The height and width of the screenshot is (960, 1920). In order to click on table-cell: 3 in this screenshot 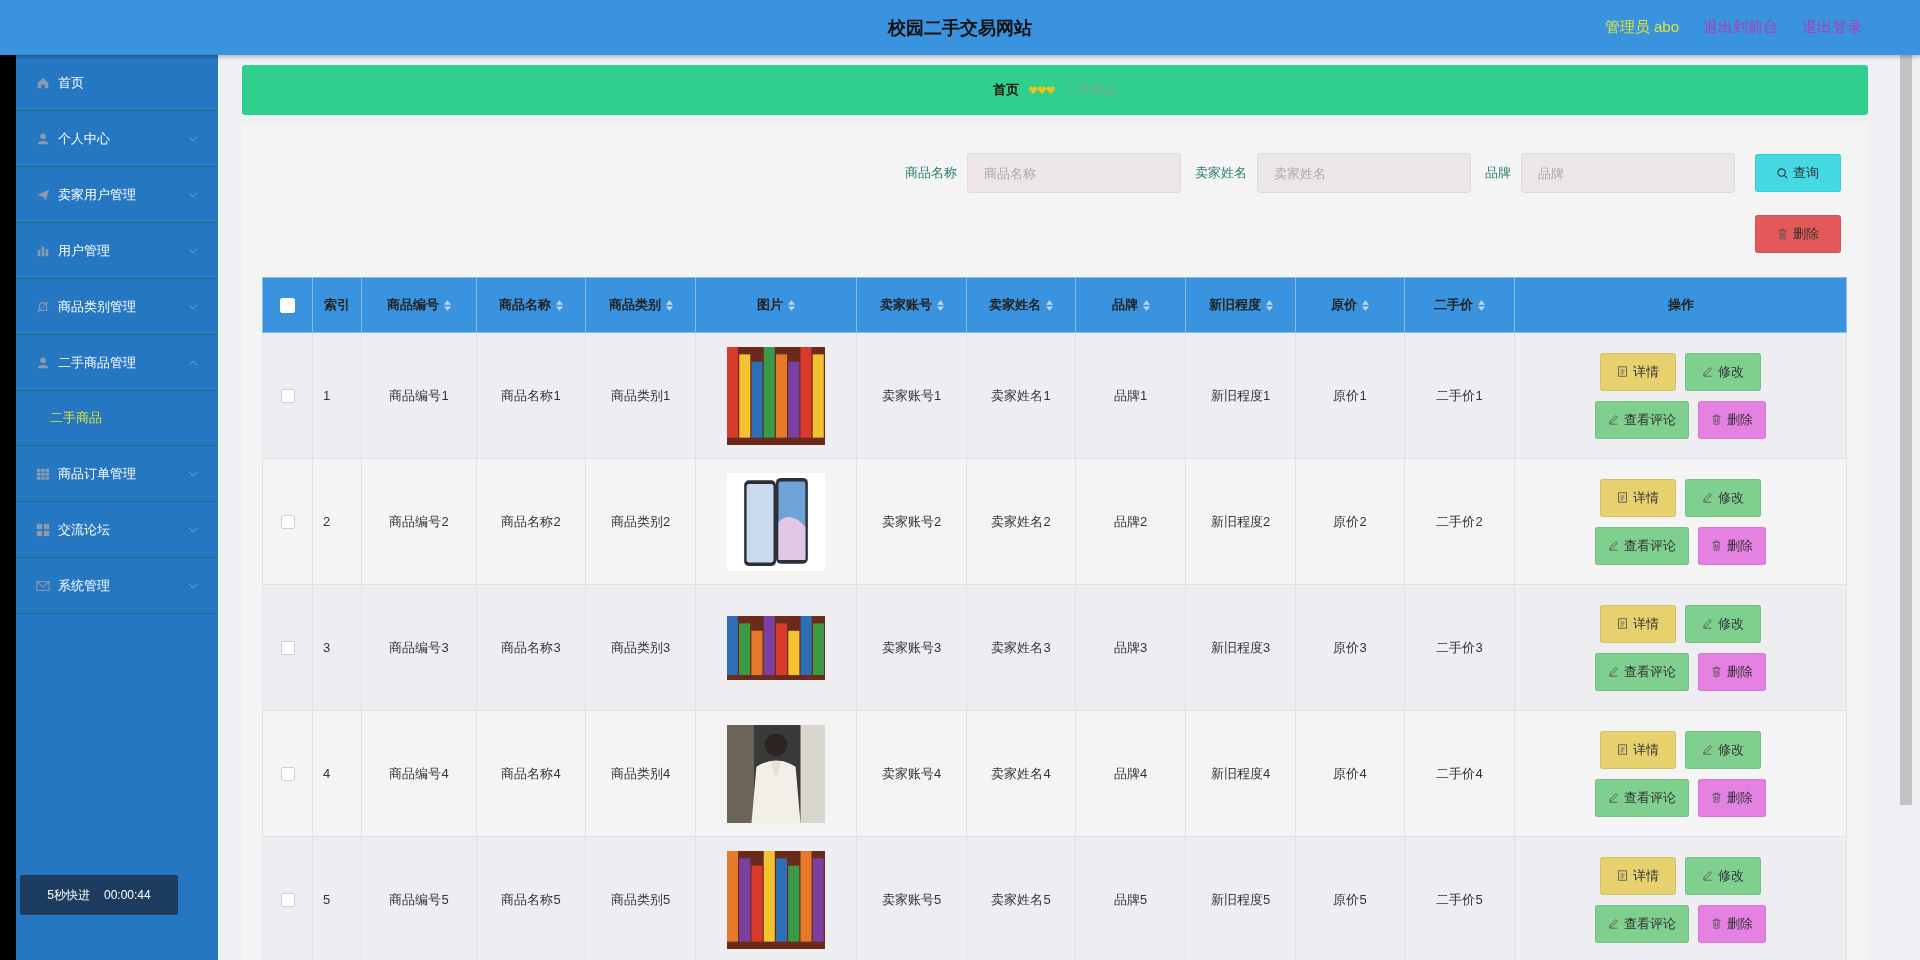, I will do `click(337, 647)`.